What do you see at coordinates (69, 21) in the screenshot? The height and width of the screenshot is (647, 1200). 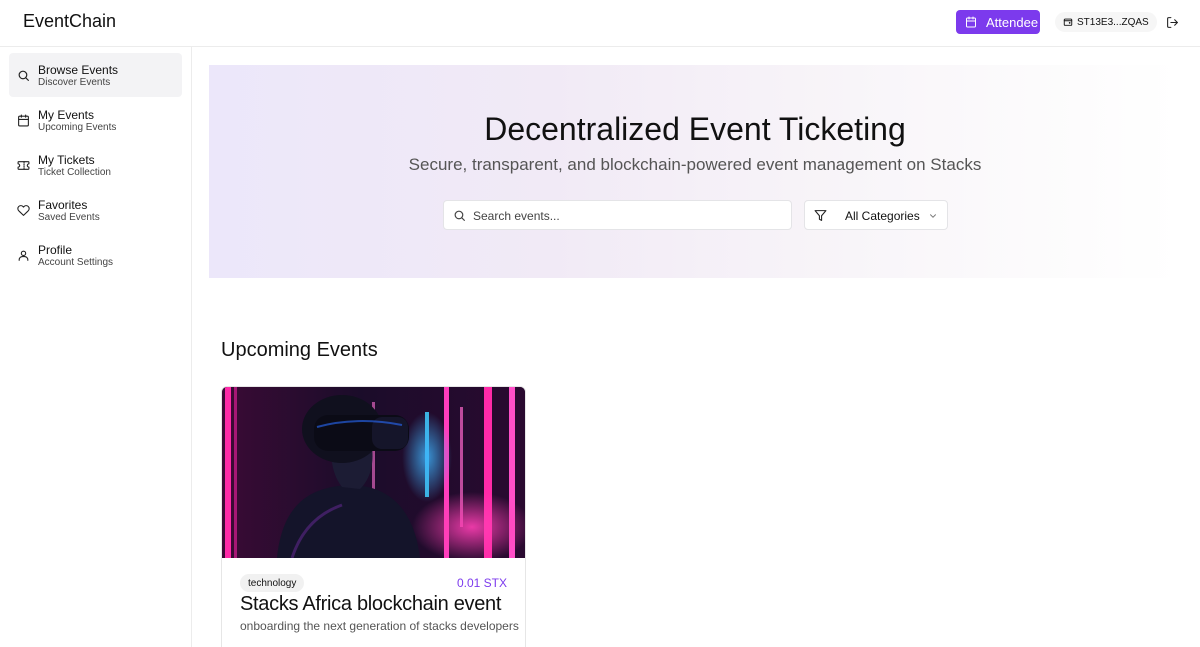 I see `app-logo: EventChain` at bounding box center [69, 21].